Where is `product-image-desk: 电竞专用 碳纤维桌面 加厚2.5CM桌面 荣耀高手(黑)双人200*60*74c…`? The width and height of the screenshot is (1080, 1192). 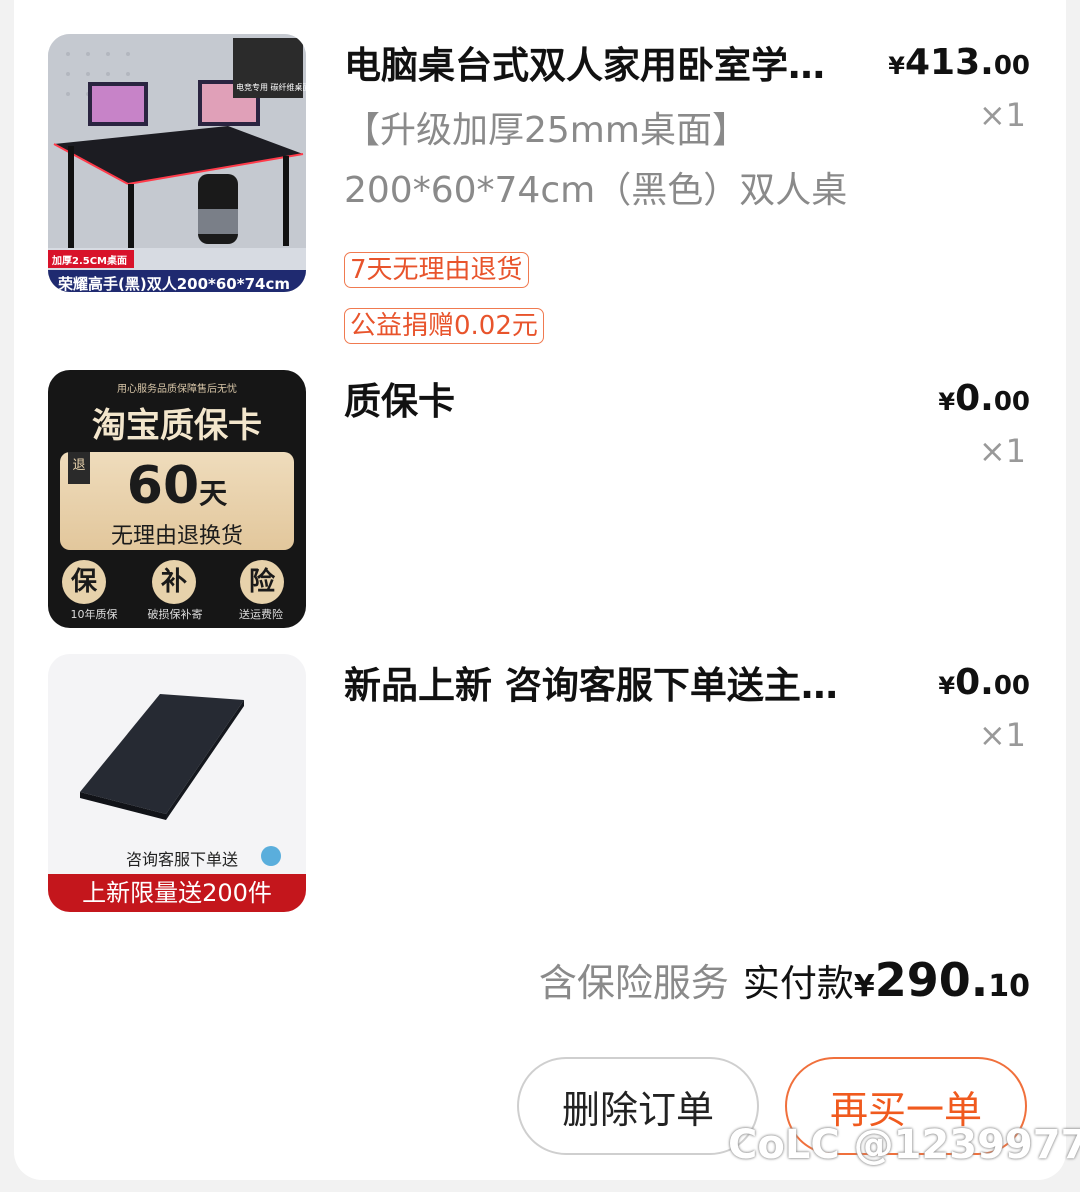
product-image-desk: 电竞专用 碳纤维桌面 加厚2.5CM桌面 荣耀高手(黑)双人200*60*74c… is located at coordinates (177, 163).